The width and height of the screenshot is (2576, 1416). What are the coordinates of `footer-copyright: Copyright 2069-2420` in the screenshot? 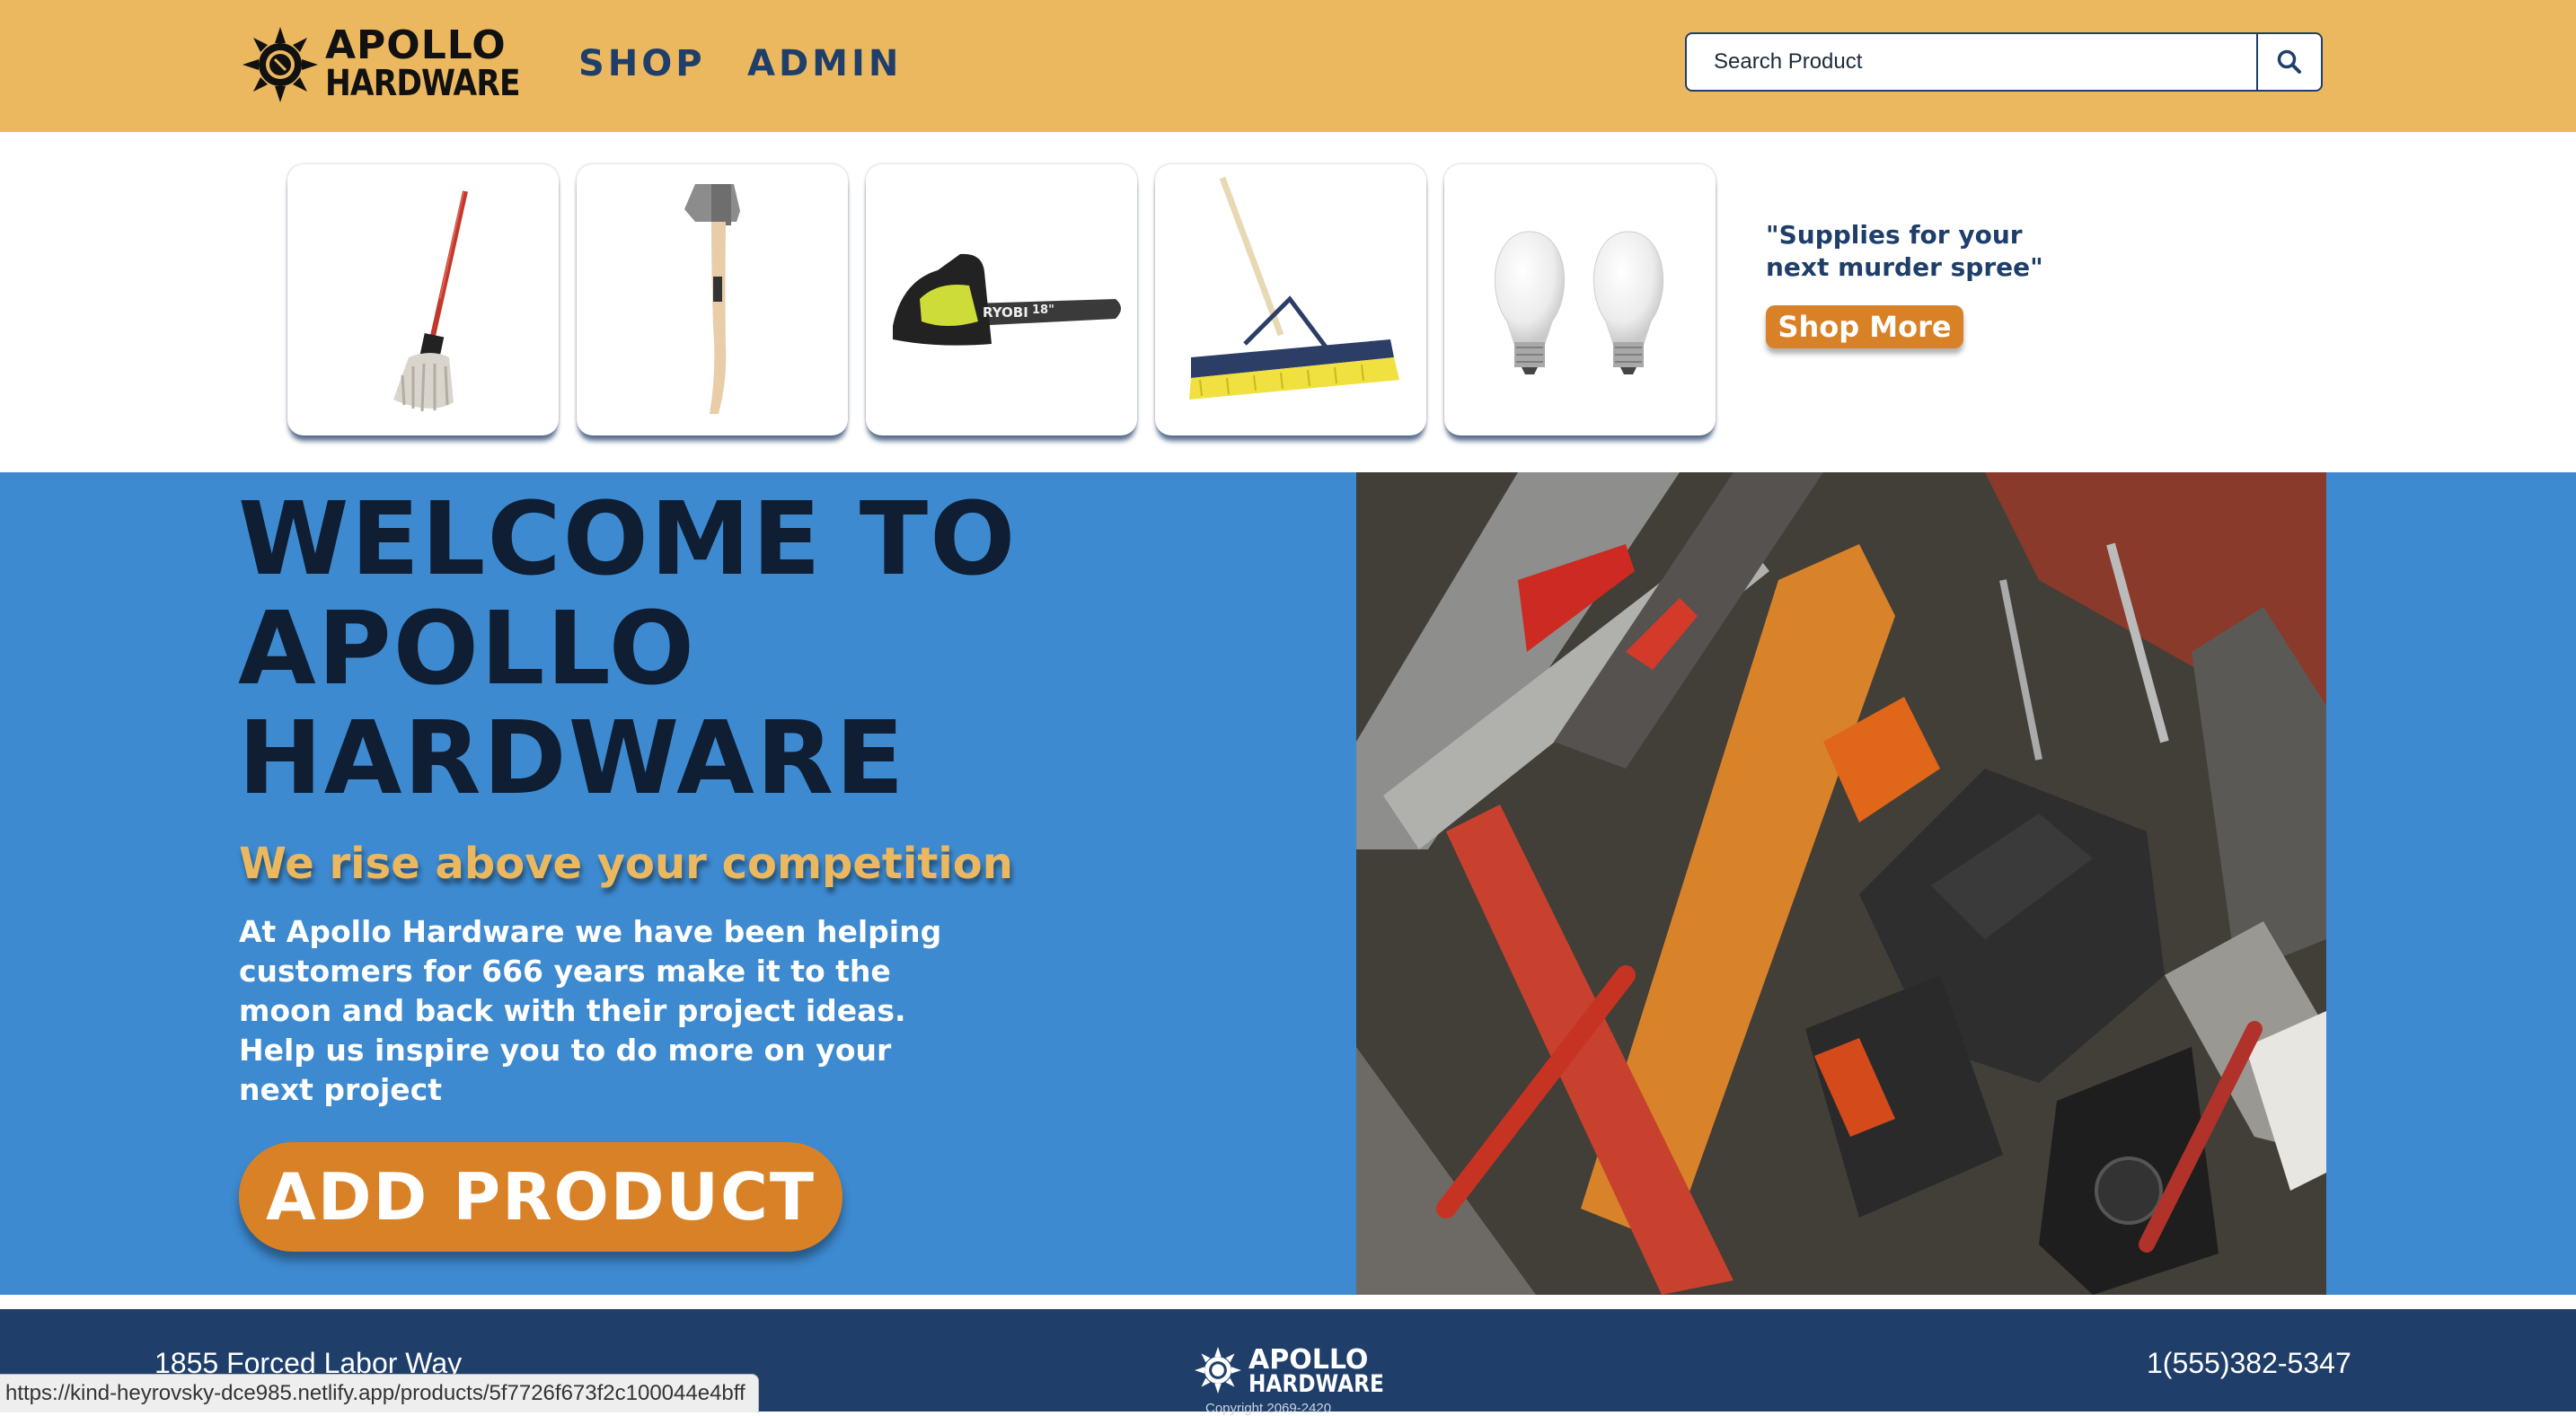 It's located at (1268, 1408).